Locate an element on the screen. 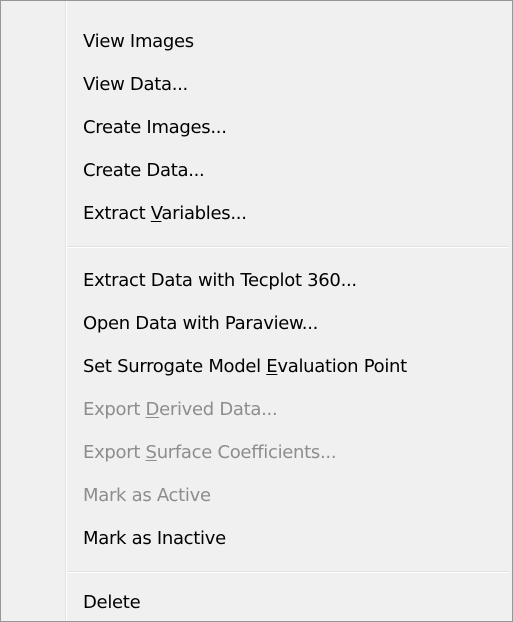 The image size is (513, 622). menu-item-label-rest: valuation Point is located at coordinates (342, 366).